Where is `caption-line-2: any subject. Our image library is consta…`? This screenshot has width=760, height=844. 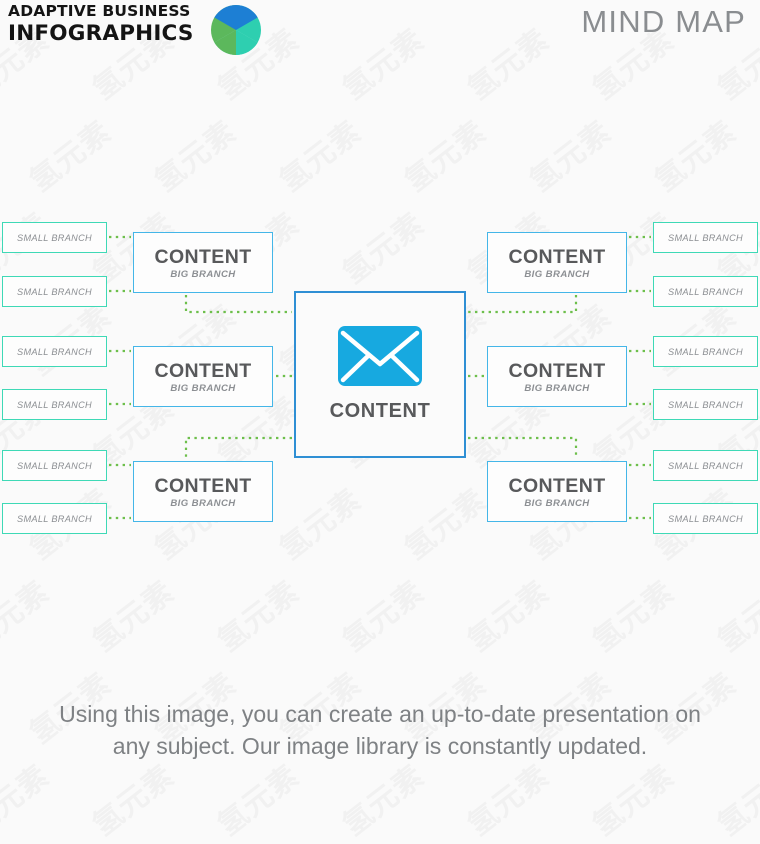
caption-line-2: any subject. Our image library is consta… is located at coordinates (380, 746).